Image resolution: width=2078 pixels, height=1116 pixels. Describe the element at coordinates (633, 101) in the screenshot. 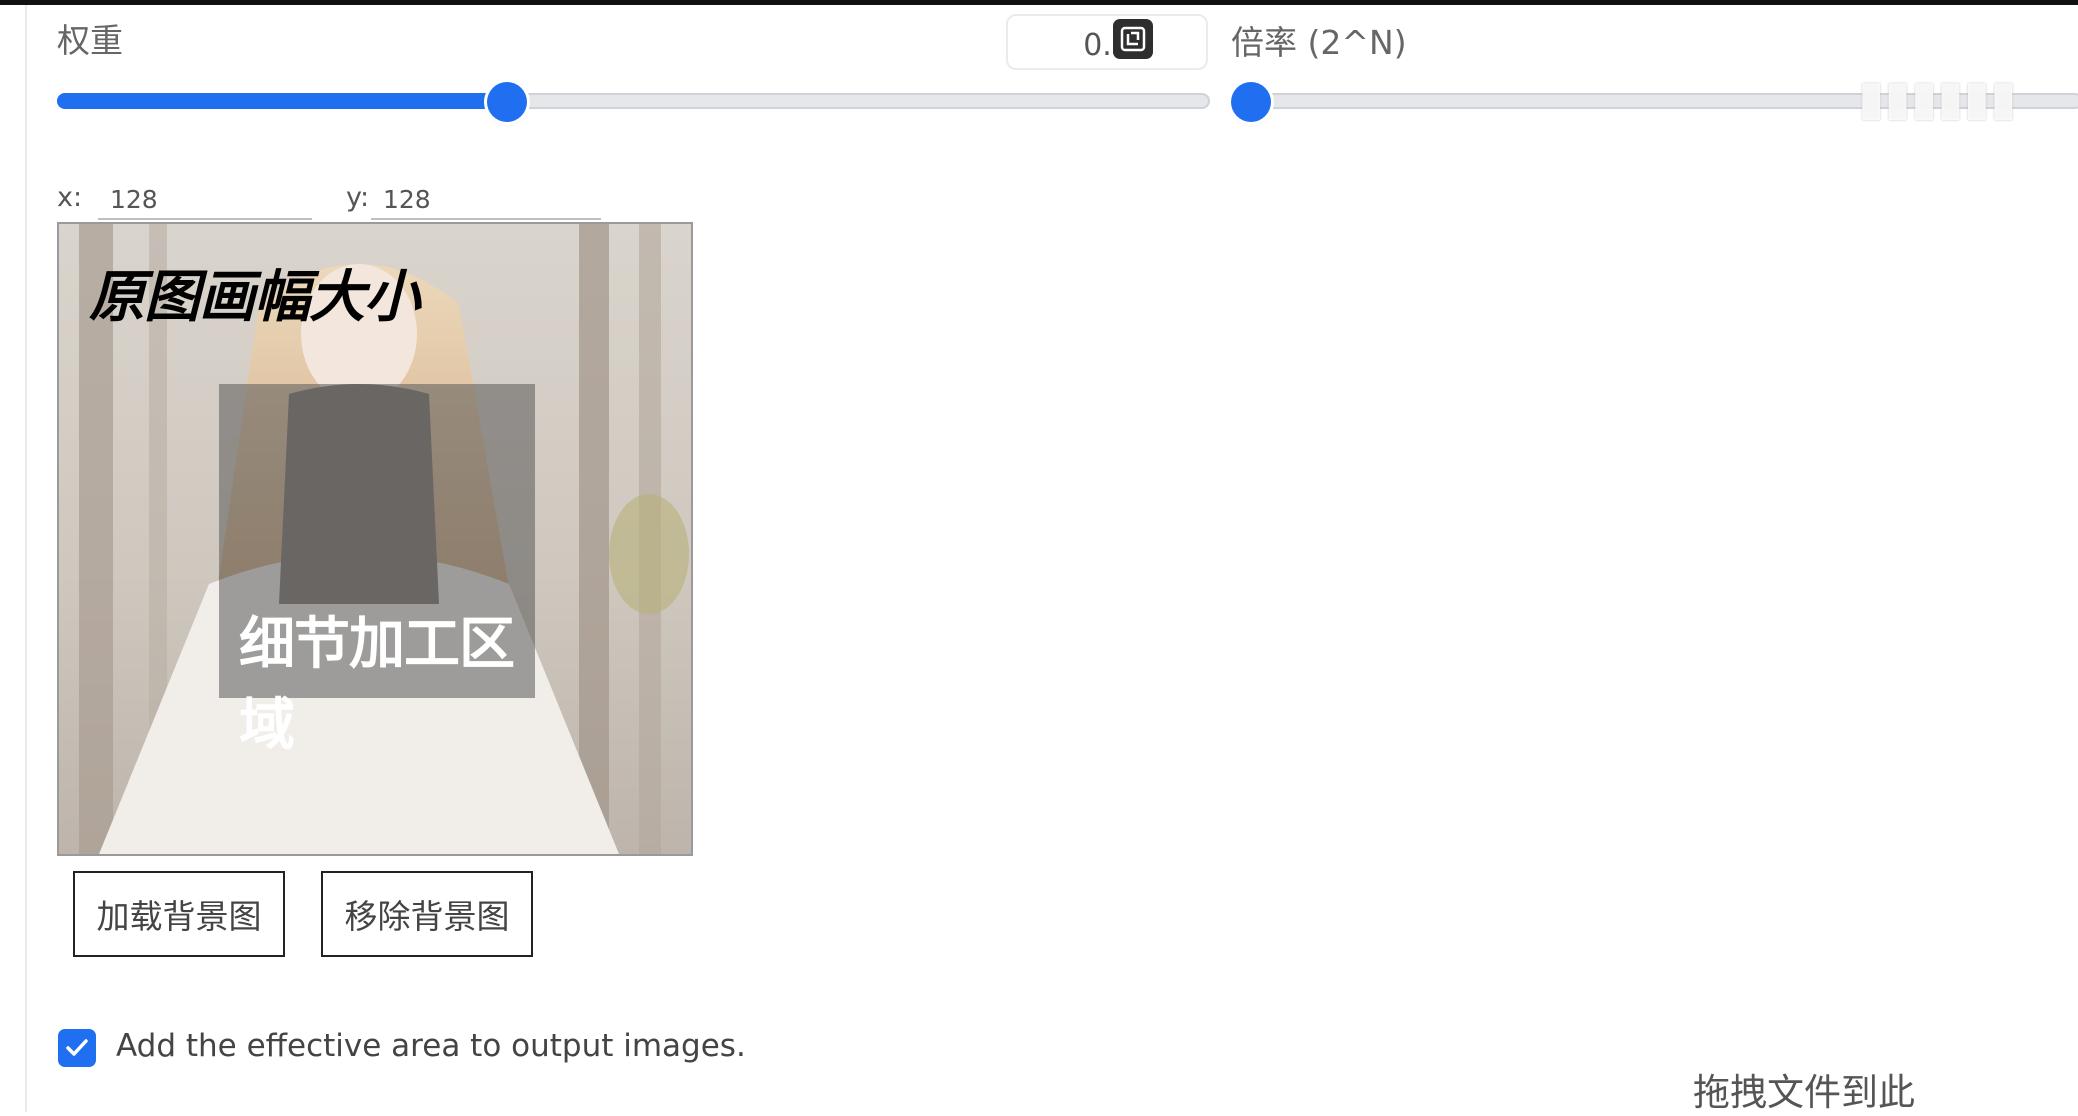

I see `weight-slider` at that location.